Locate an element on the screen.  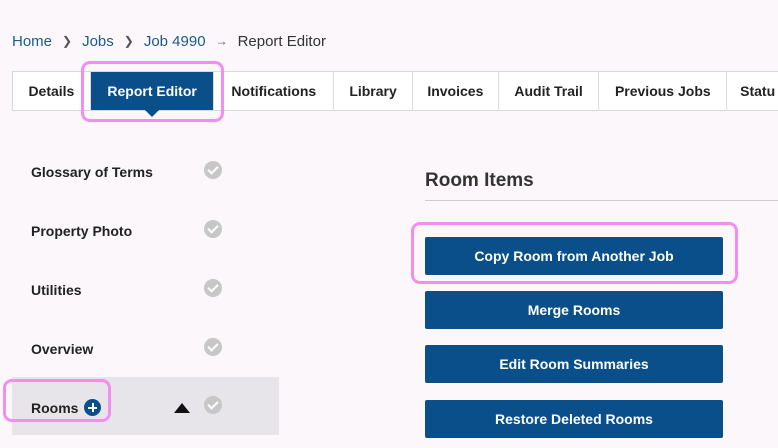
sidebar-item-utilities: Utilities is located at coordinates (145, 288).